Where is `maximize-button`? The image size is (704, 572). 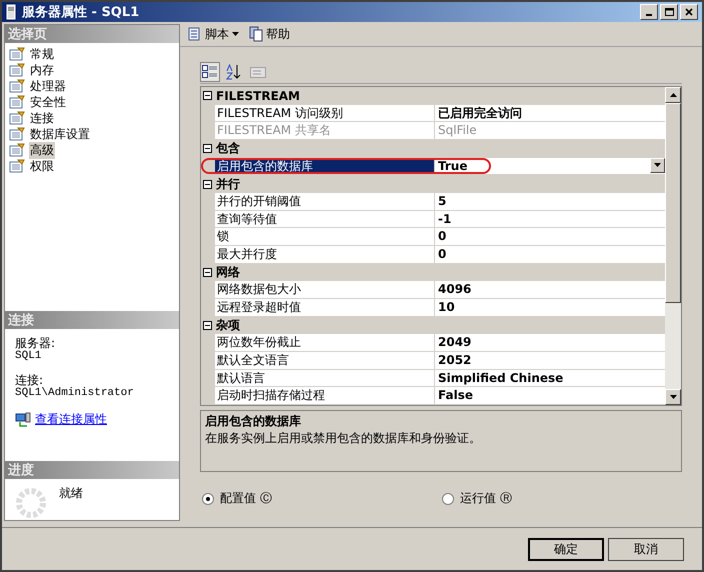 maximize-button is located at coordinates (669, 12).